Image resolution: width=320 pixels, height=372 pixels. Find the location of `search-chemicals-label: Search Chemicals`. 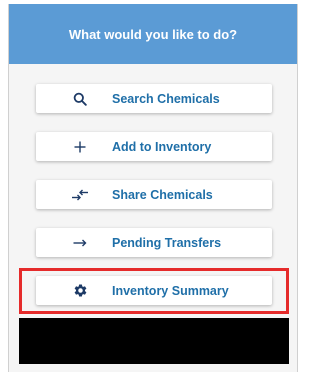

search-chemicals-label: Search Chemicals is located at coordinates (166, 98).